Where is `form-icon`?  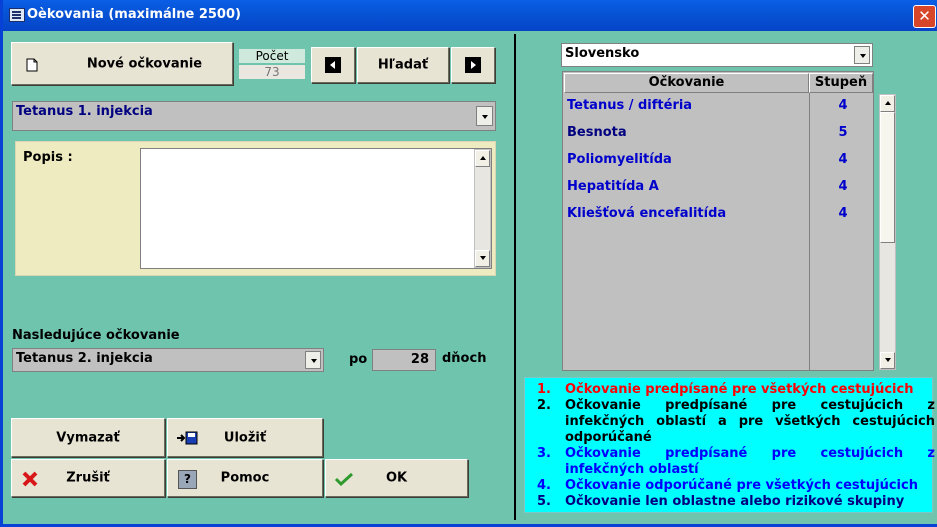
form-icon is located at coordinates (17, 15).